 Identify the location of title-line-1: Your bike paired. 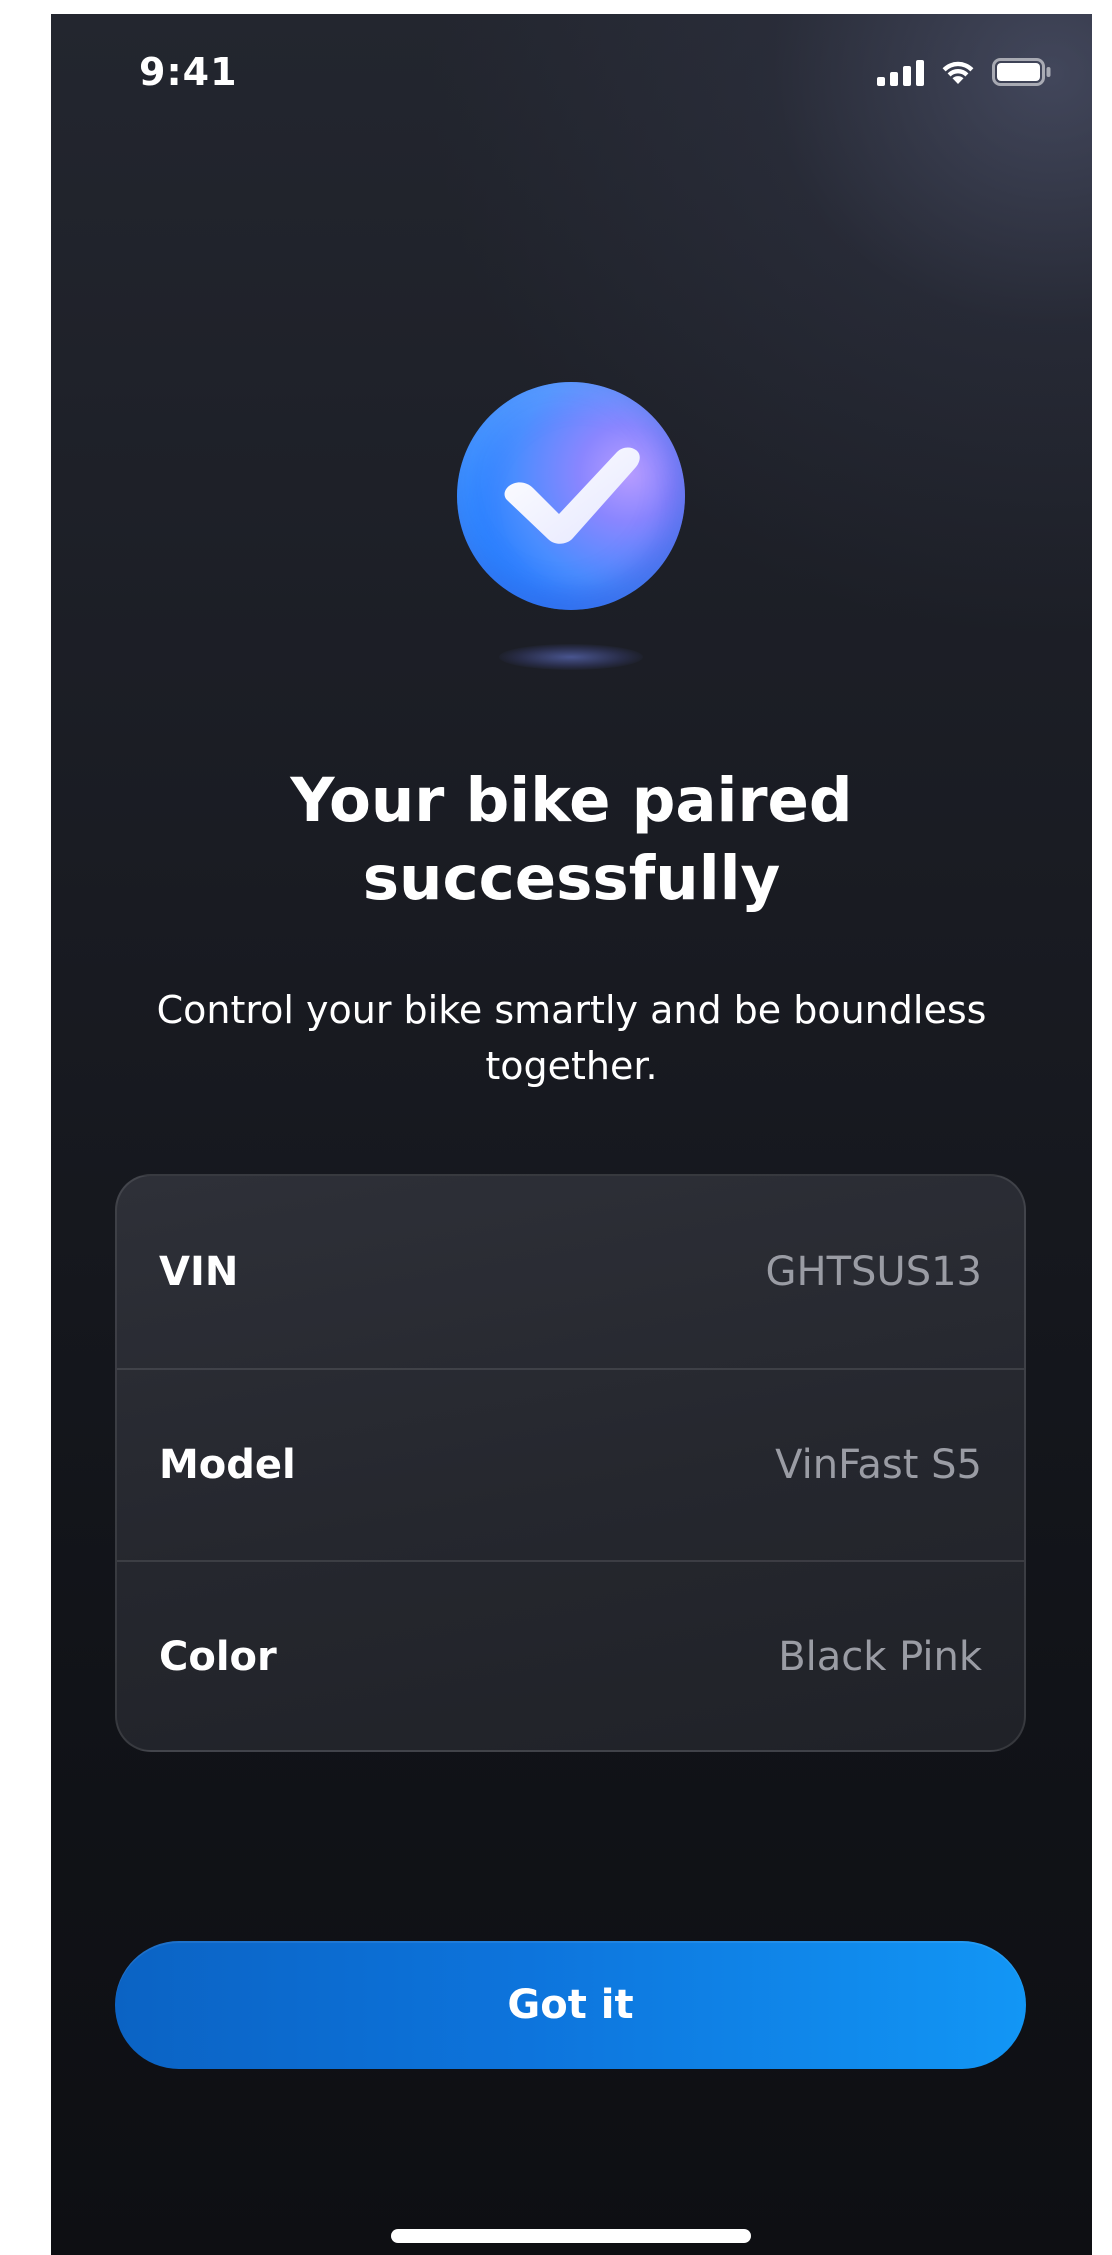
(571, 800).